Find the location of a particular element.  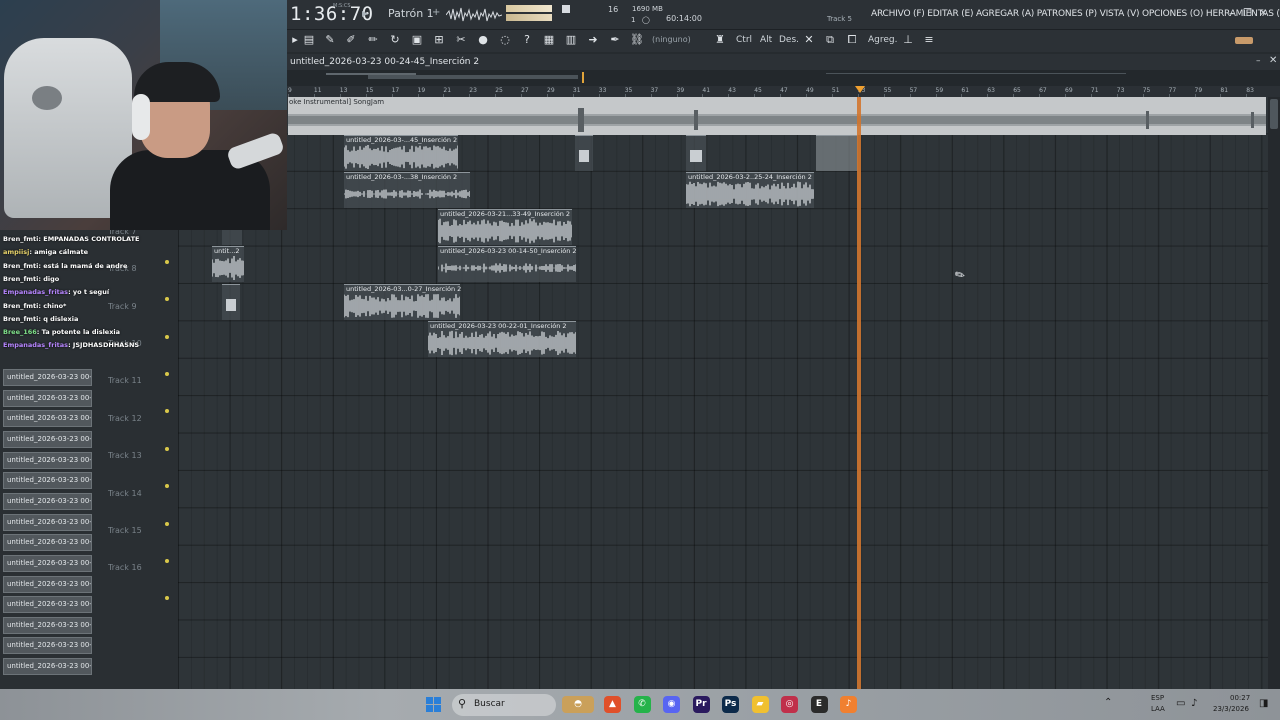

minimize-icon: – is located at coordinates (1231, 13).